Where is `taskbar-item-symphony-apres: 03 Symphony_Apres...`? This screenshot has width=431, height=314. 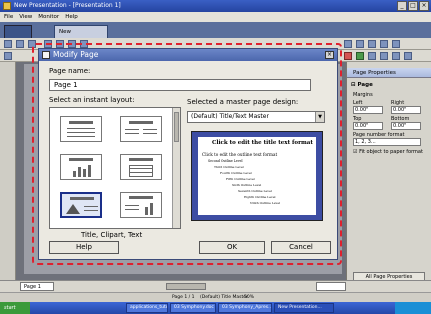 taskbar-item-symphony-apres: 03 Symphony_Apres... is located at coordinates (245, 308).